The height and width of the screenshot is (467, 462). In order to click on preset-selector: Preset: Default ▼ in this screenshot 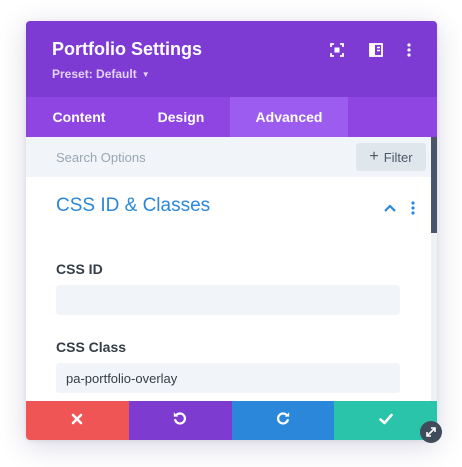, I will do `click(101, 74)`.